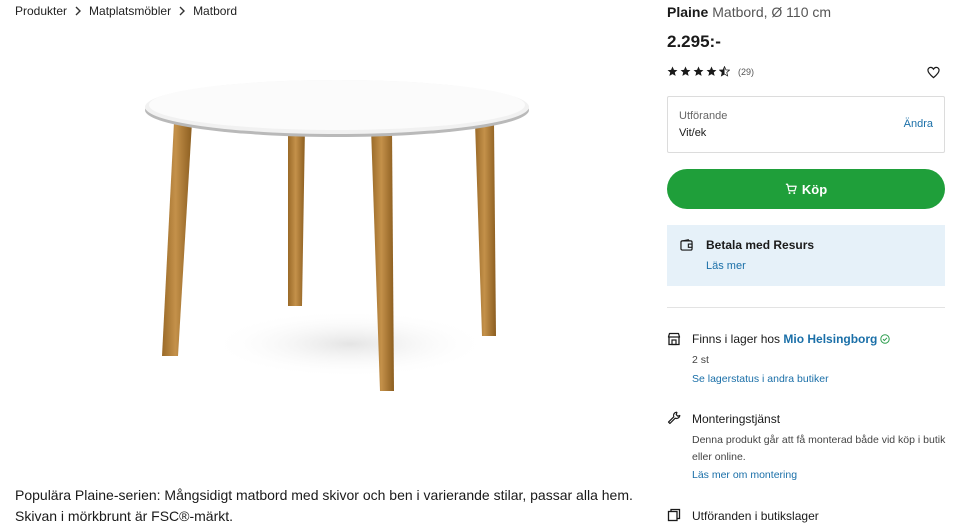 The height and width of the screenshot is (531, 960). What do you see at coordinates (760, 379) in the screenshot?
I see `stock-status-link: Se lagerstatus i andra butiker` at bounding box center [760, 379].